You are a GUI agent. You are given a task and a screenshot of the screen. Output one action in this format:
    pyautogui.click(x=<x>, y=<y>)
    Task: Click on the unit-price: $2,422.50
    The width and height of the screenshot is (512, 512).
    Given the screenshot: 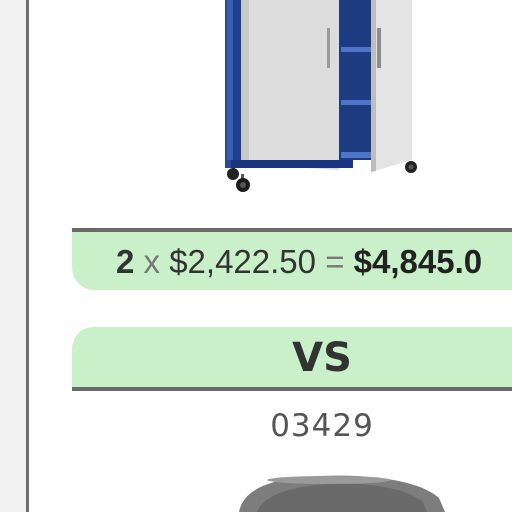 What is the action you would take?
    pyautogui.click(x=243, y=261)
    